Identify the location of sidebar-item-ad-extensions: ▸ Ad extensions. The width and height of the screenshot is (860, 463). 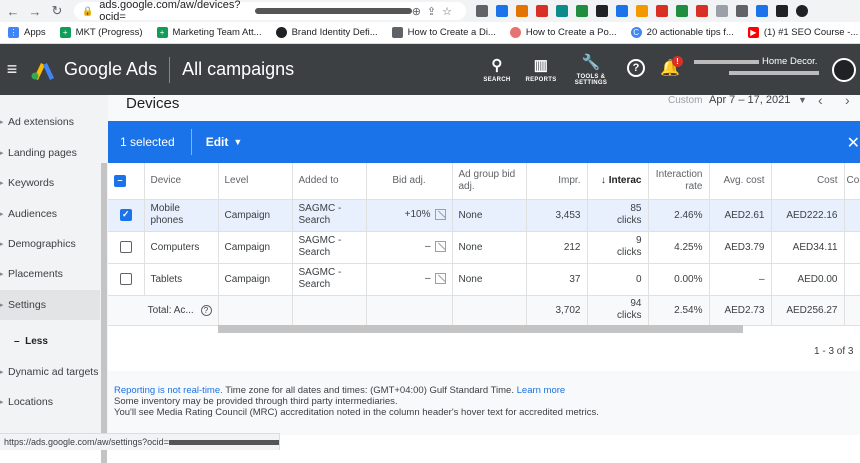
(50, 122).